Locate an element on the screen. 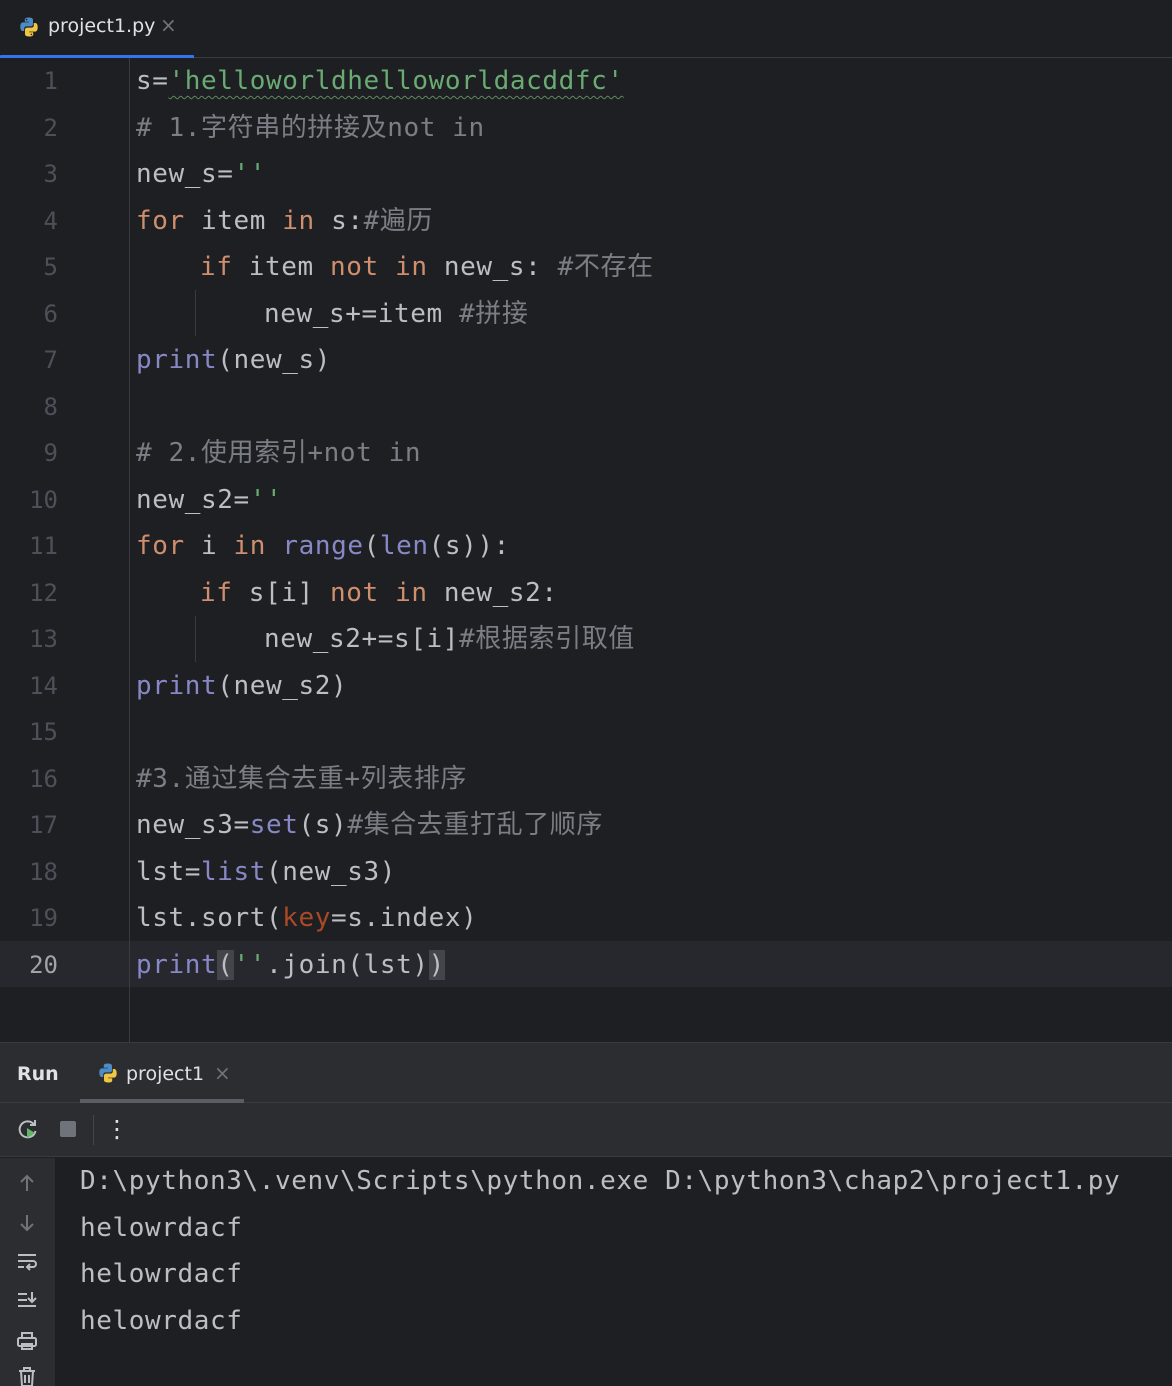  builtin: list is located at coordinates (234, 871).